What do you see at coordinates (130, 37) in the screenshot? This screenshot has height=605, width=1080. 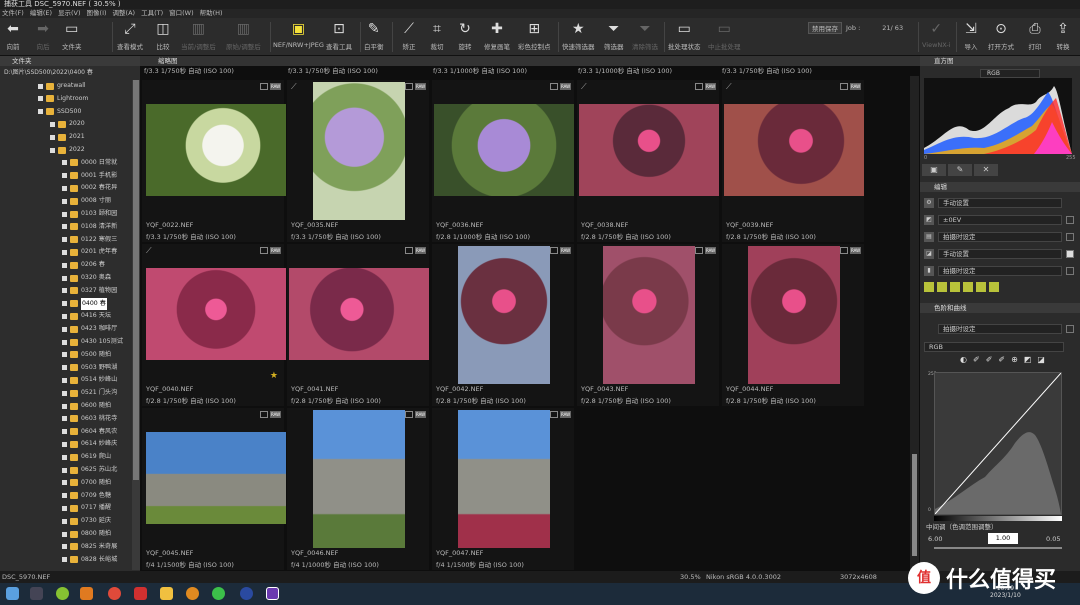 I see `view-mode-button: ⤢ 查看模式` at bounding box center [130, 37].